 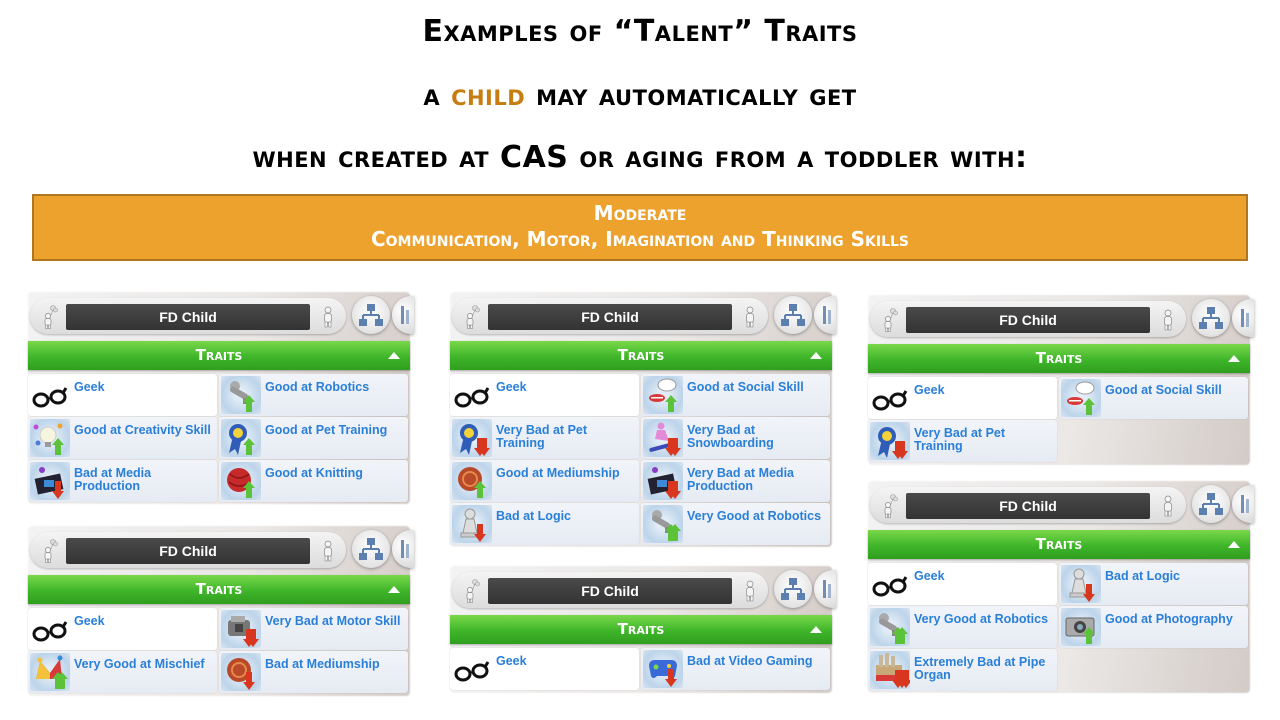 What do you see at coordinates (113, 479) in the screenshot?
I see `trait-label: Bad at Media Production` at bounding box center [113, 479].